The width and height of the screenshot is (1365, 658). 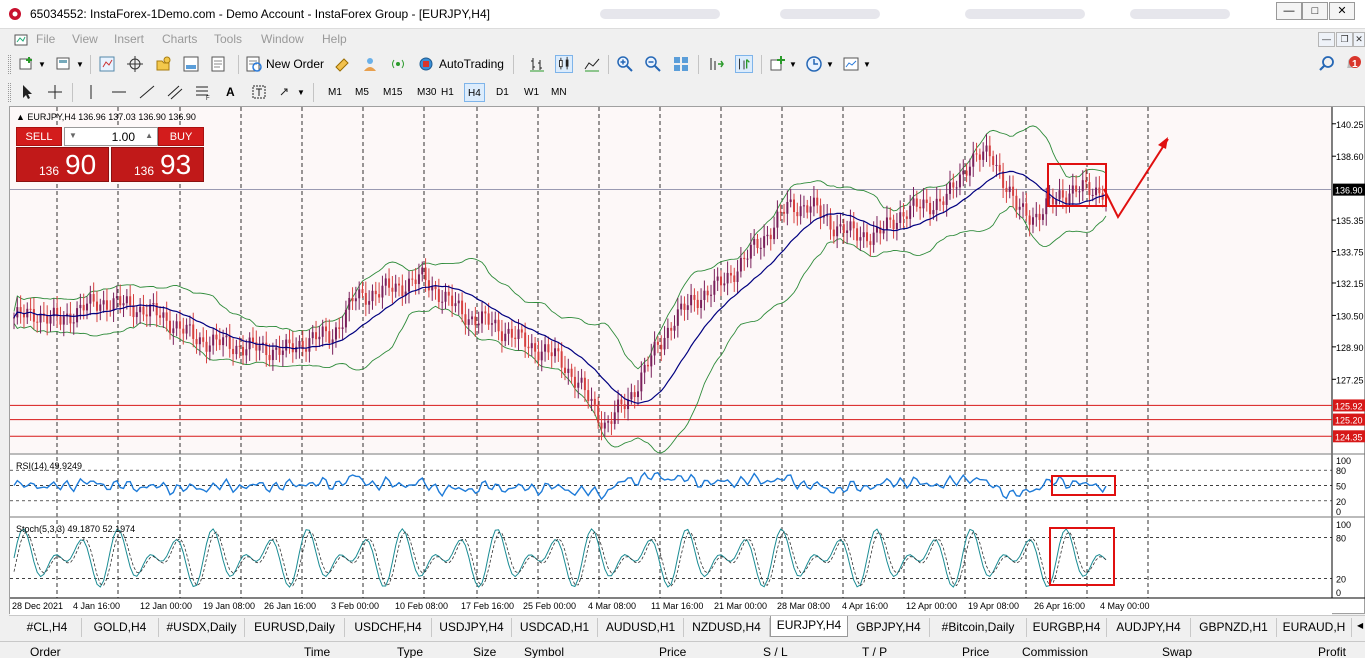 I want to click on crosshair-move-icon, so click(x=135, y=64).